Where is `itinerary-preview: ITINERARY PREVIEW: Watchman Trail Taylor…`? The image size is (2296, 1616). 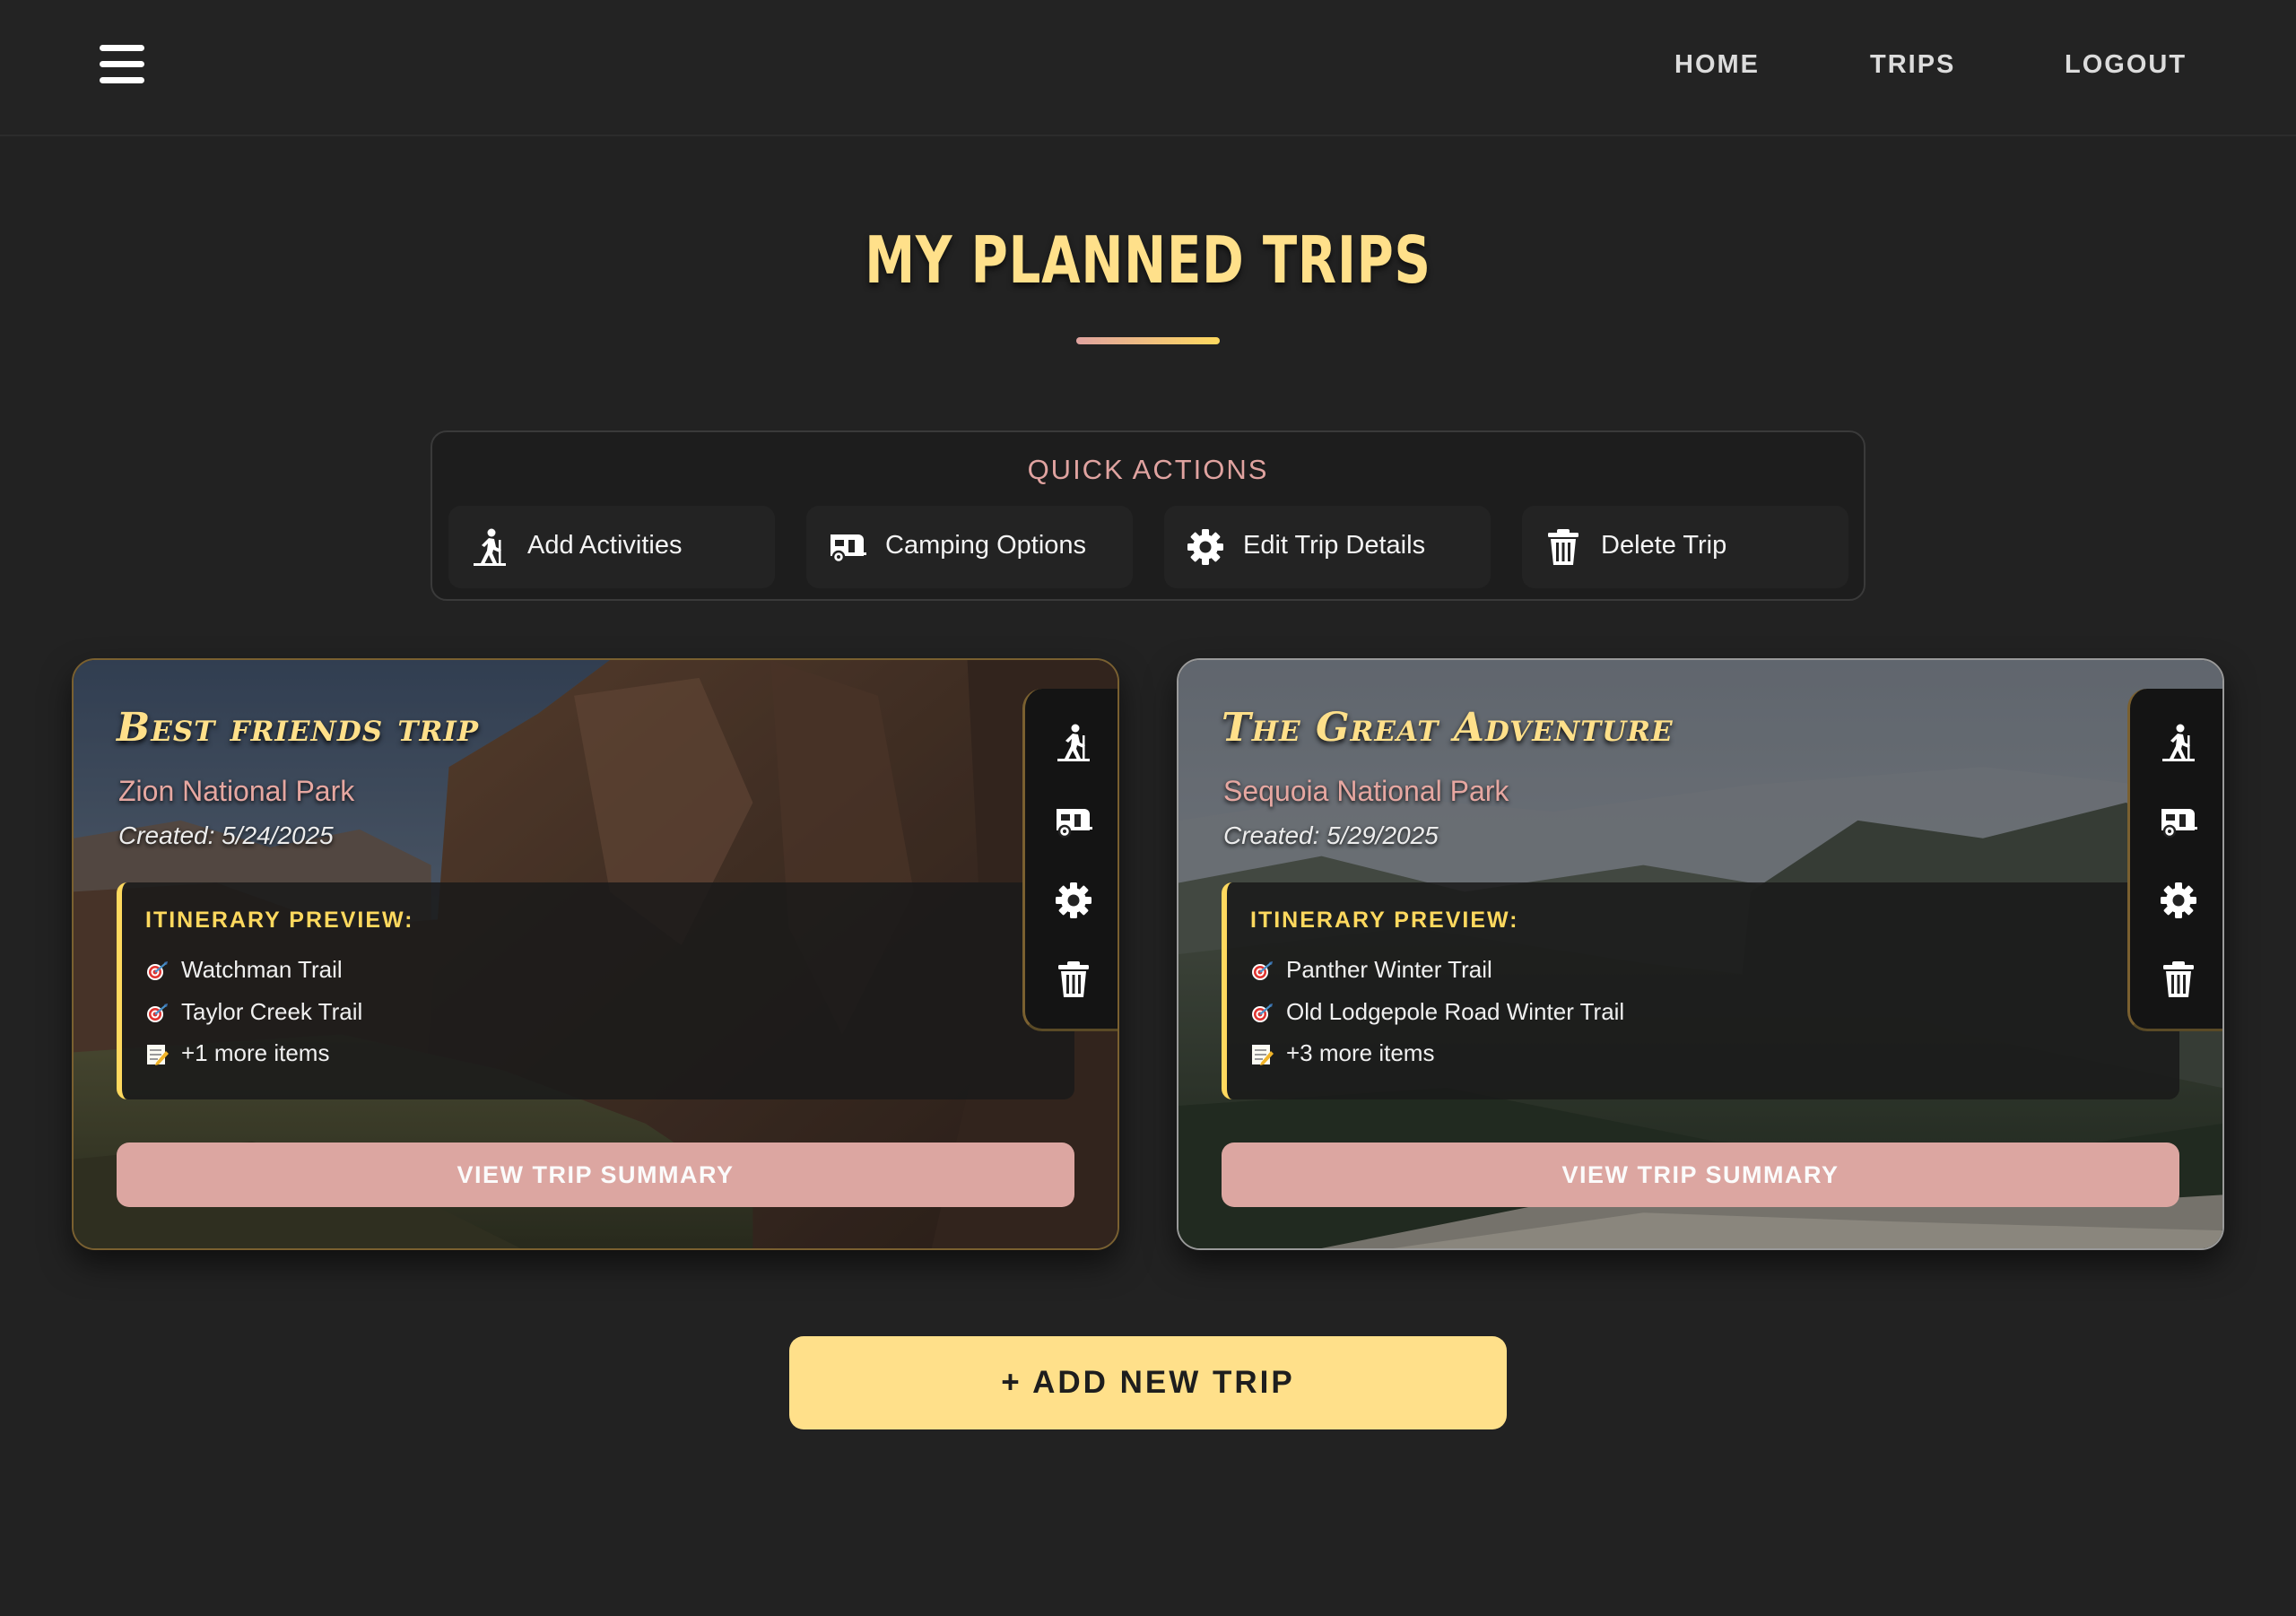
itinerary-preview: ITINERARY PREVIEW: Watchman Trail Taylor… is located at coordinates (595, 991).